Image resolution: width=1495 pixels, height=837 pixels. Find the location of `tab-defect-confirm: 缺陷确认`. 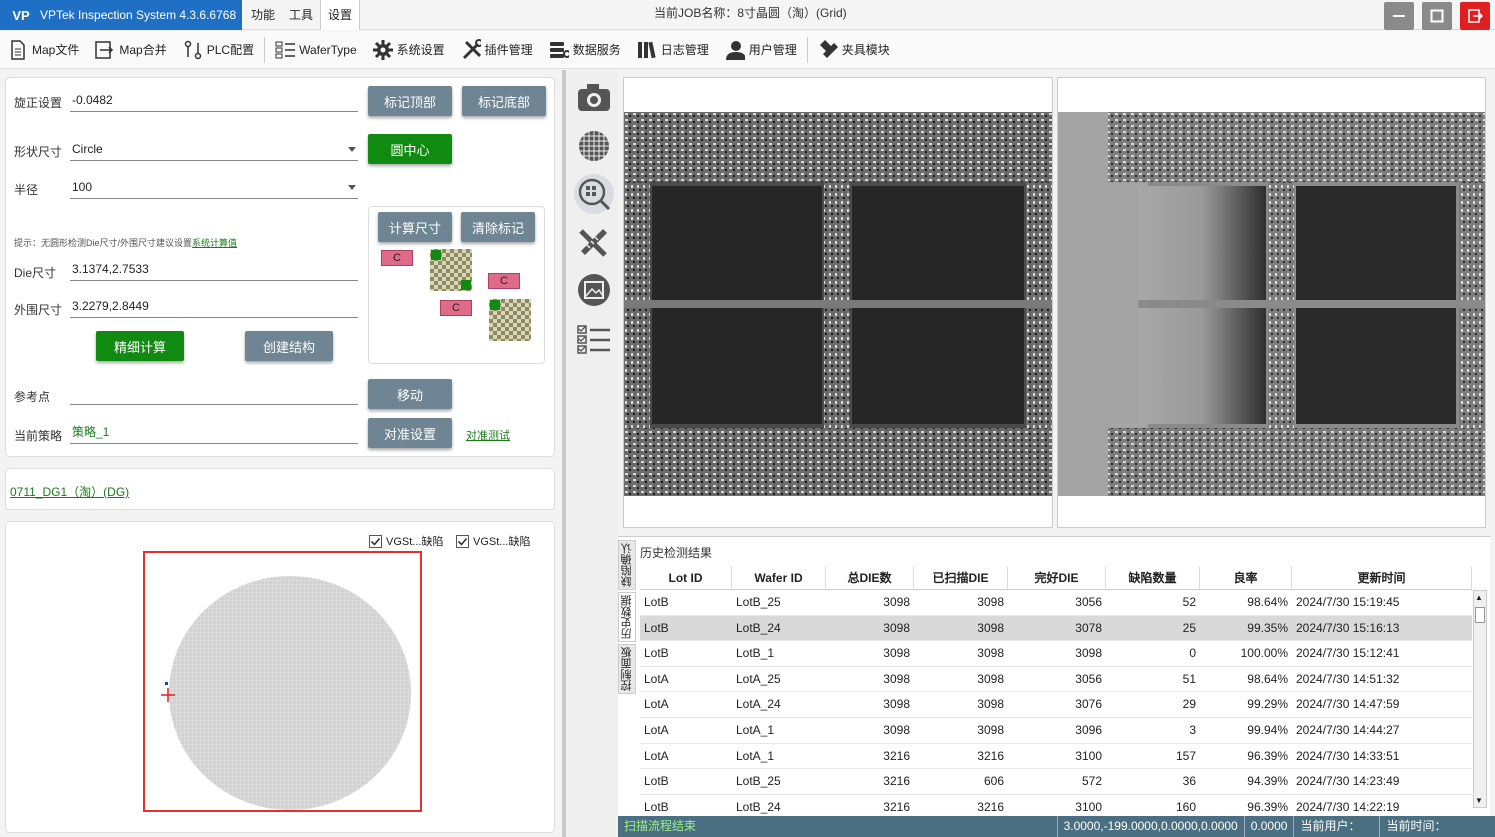

tab-defect-confirm: 缺陷确认 is located at coordinates (627, 565).